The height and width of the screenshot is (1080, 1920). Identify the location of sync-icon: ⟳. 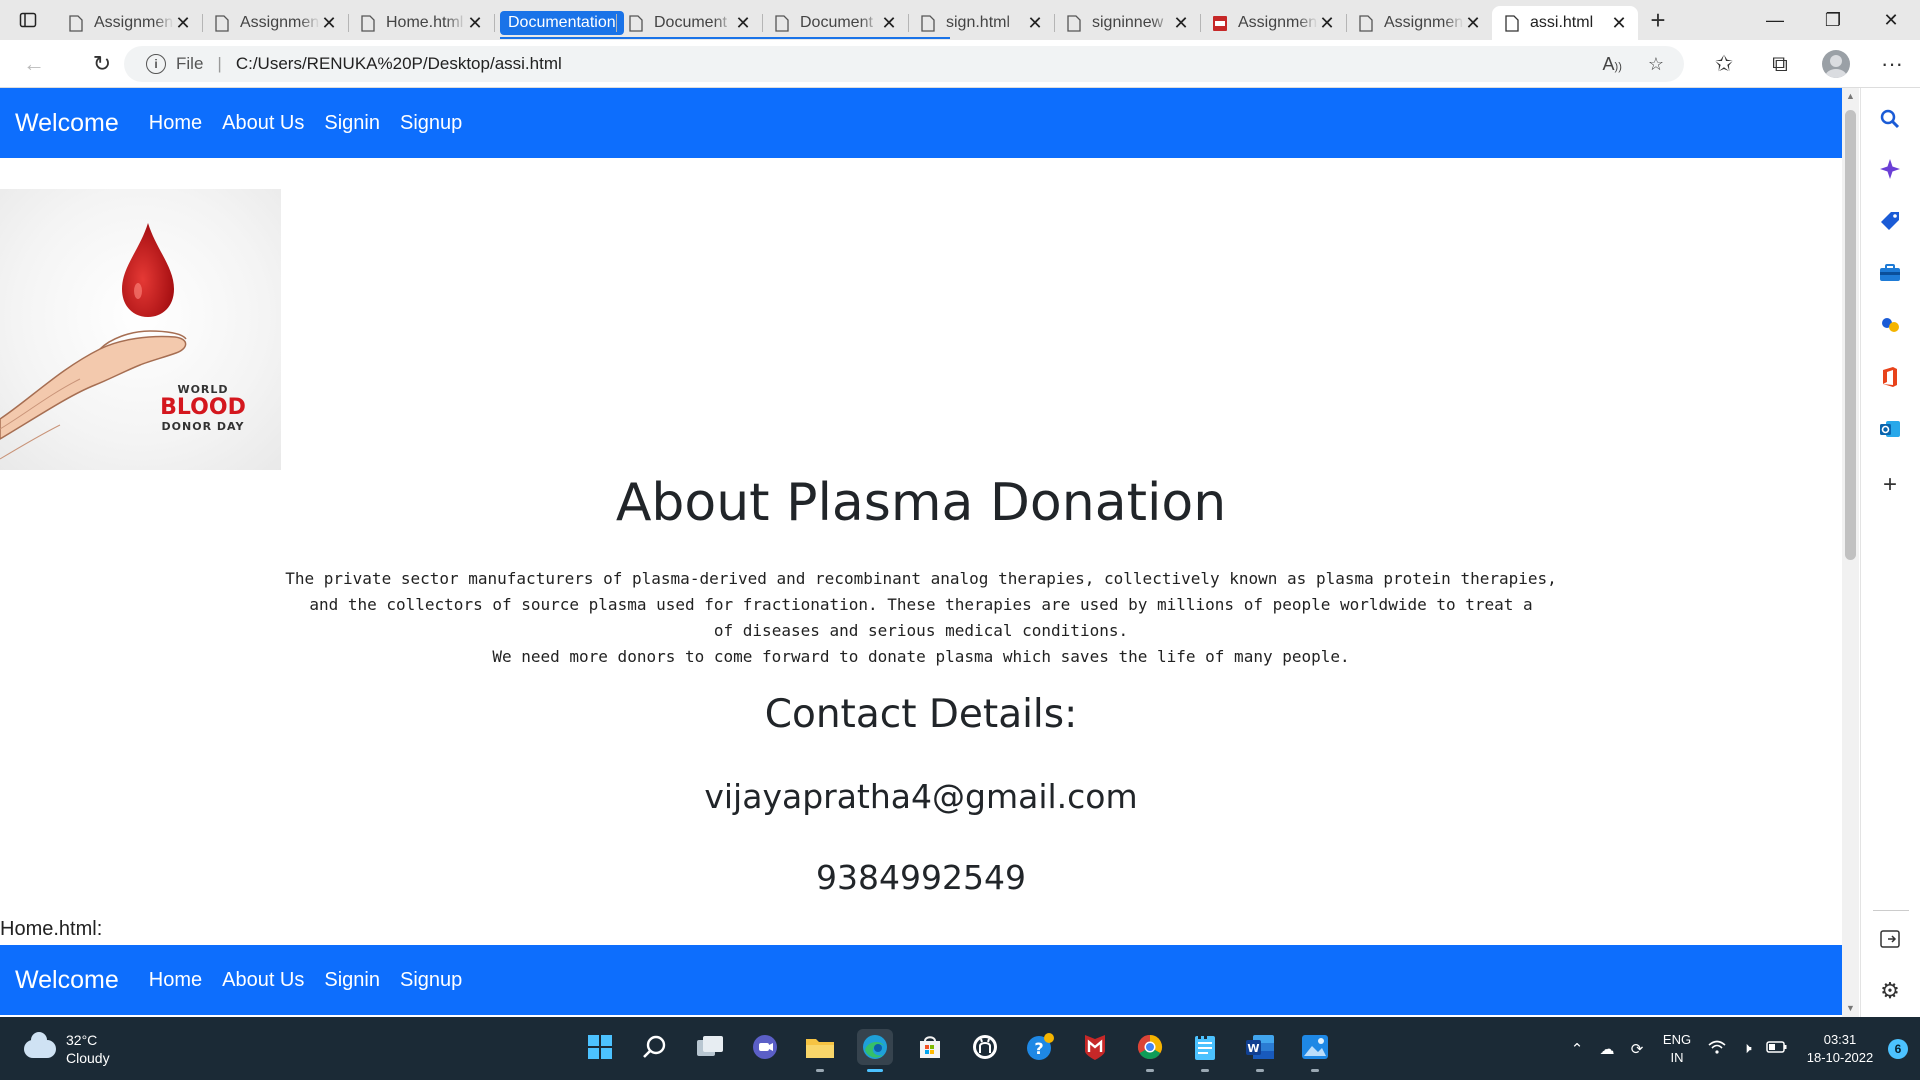
(1637, 1049).